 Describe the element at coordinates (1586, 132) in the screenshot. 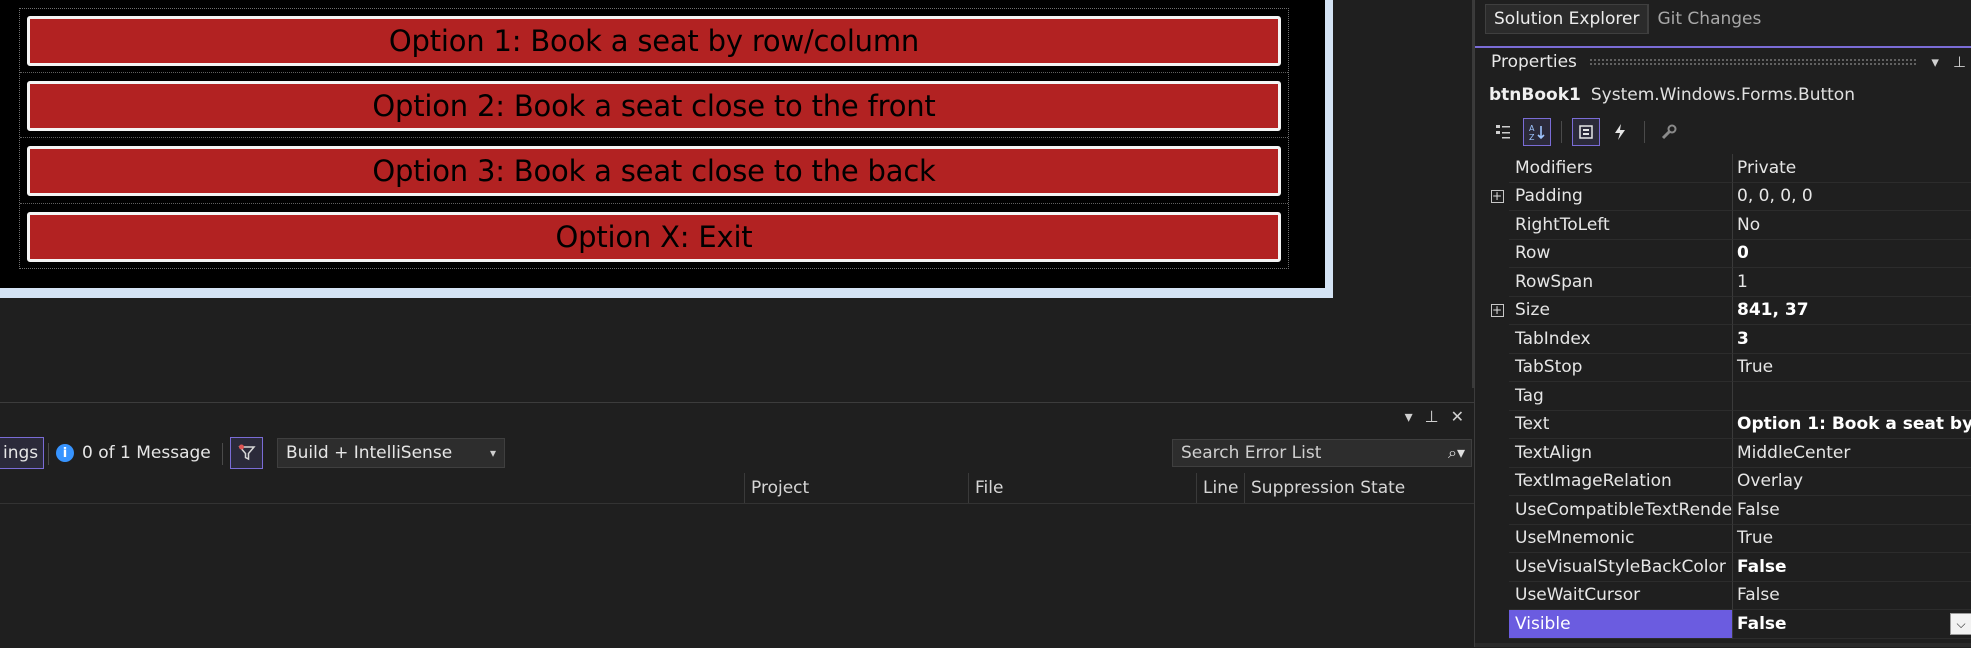

I see `properties-view-icon` at that location.